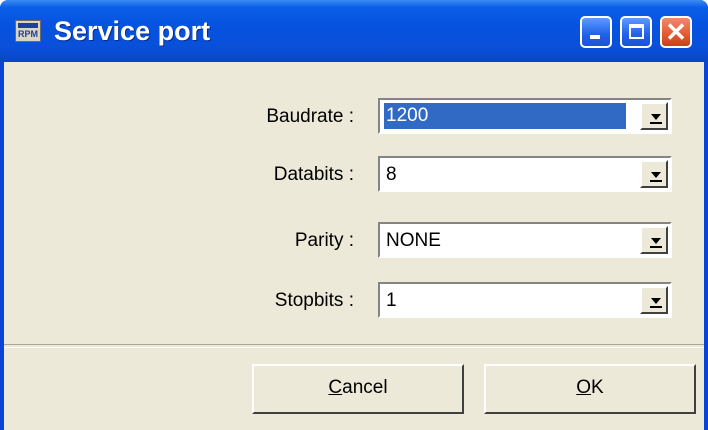 This screenshot has width=708, height=430. Describe the element at coordinates (525, 300) in the screenshot. I see `stopbits-select: 1` at that location.